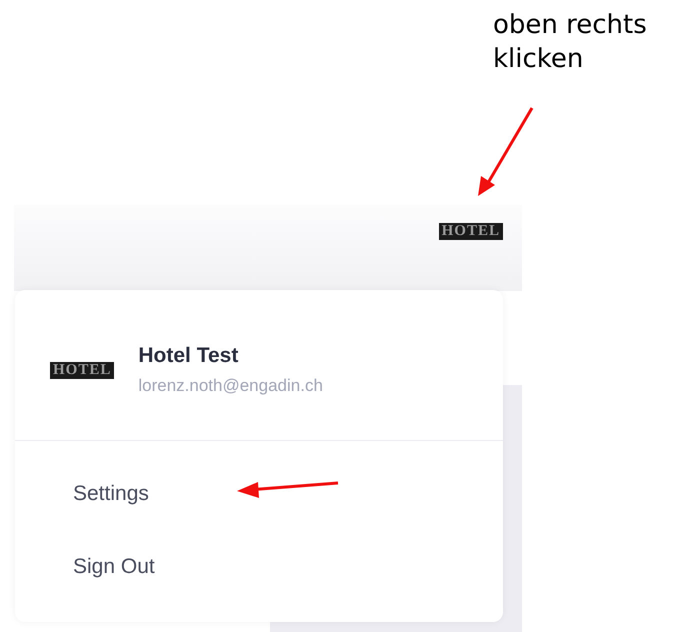 This screenshot has width=687, height=632. I want to click on annotation-text: oben rechts klicken, so click(570, 42).